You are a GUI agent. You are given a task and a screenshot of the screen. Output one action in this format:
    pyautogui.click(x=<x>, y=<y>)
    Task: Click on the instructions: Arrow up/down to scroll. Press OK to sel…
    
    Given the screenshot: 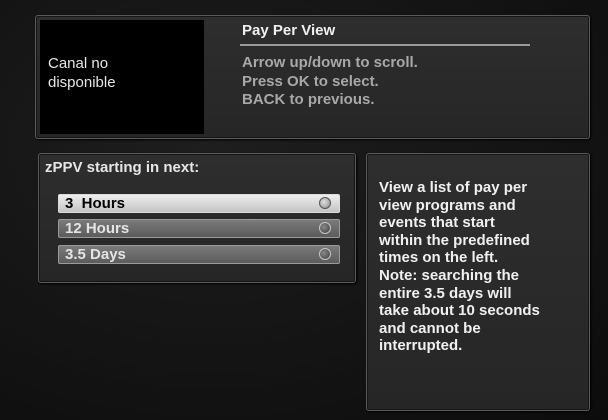 What is the action you would take?
    pyautogui.click(x=330, y=82)
    